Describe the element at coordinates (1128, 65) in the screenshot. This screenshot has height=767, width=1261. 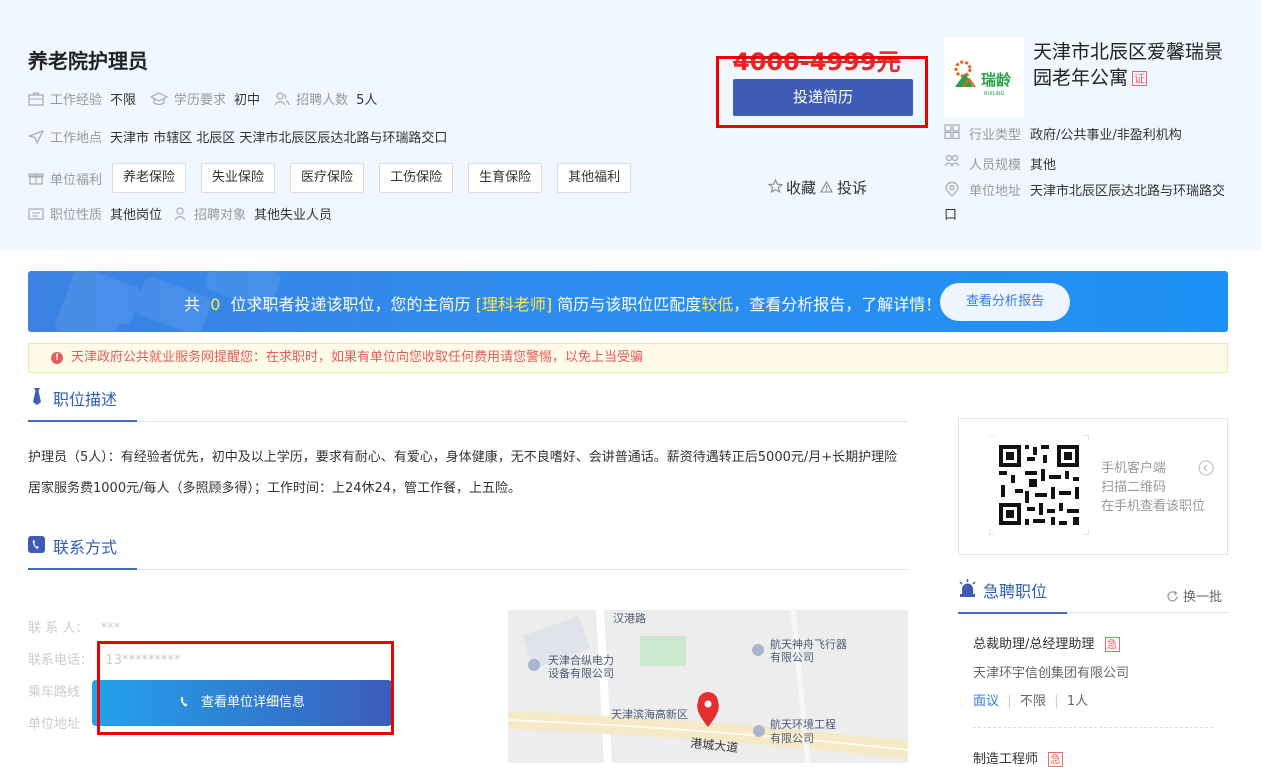
I see `company-name: 天津市北辰区爱馨瑞景园老年公寓` at that location.